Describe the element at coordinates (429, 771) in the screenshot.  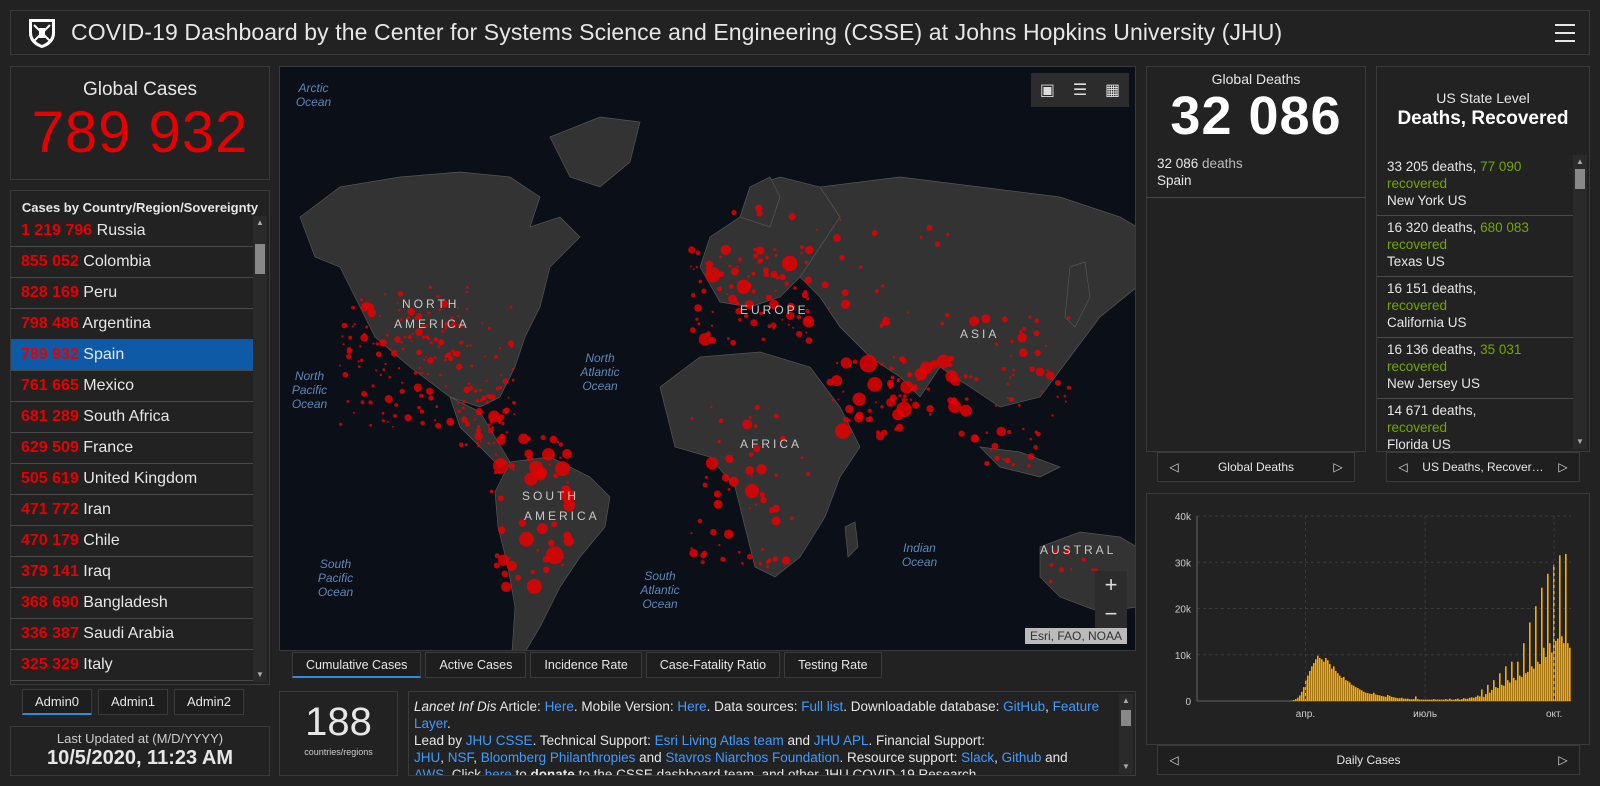
I see `link-aws: AWS` at that location.